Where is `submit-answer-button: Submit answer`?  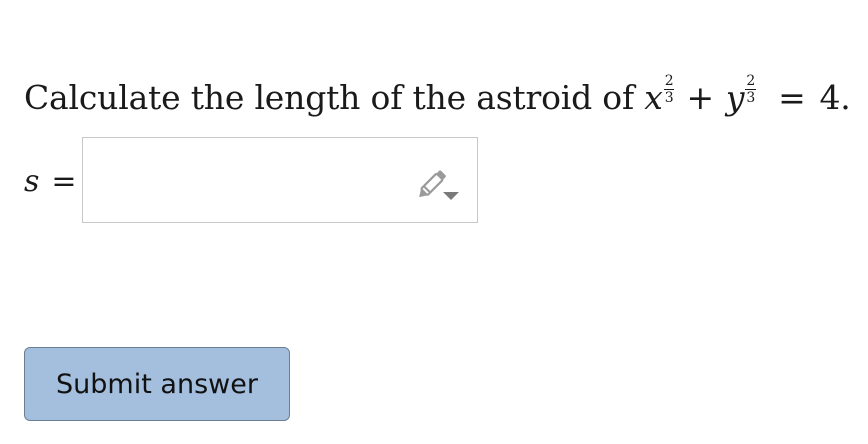 submit-answer-button: Submit answer is located at coordinates (157, 384).